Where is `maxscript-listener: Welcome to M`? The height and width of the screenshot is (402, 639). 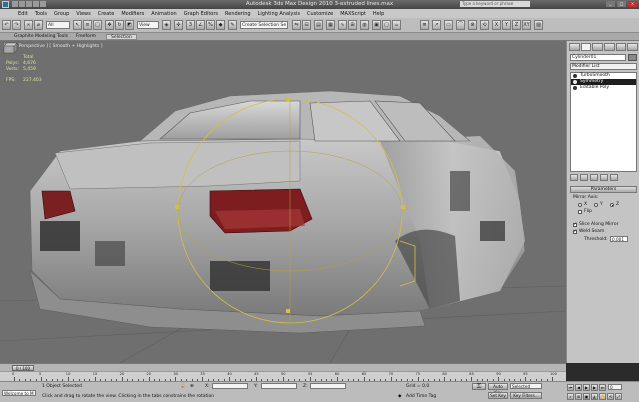
maxscript-listener: Welcome to M is located at coordinates (19, 393).